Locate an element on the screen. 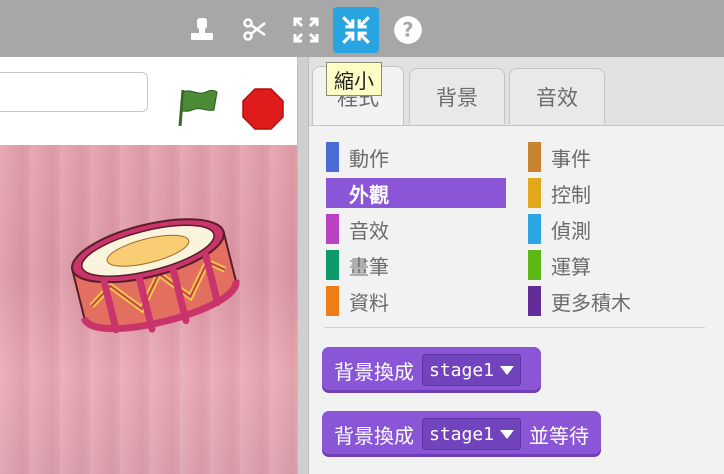 The image size is (724, 474). panel-divider is located at coordinates (303, 265).